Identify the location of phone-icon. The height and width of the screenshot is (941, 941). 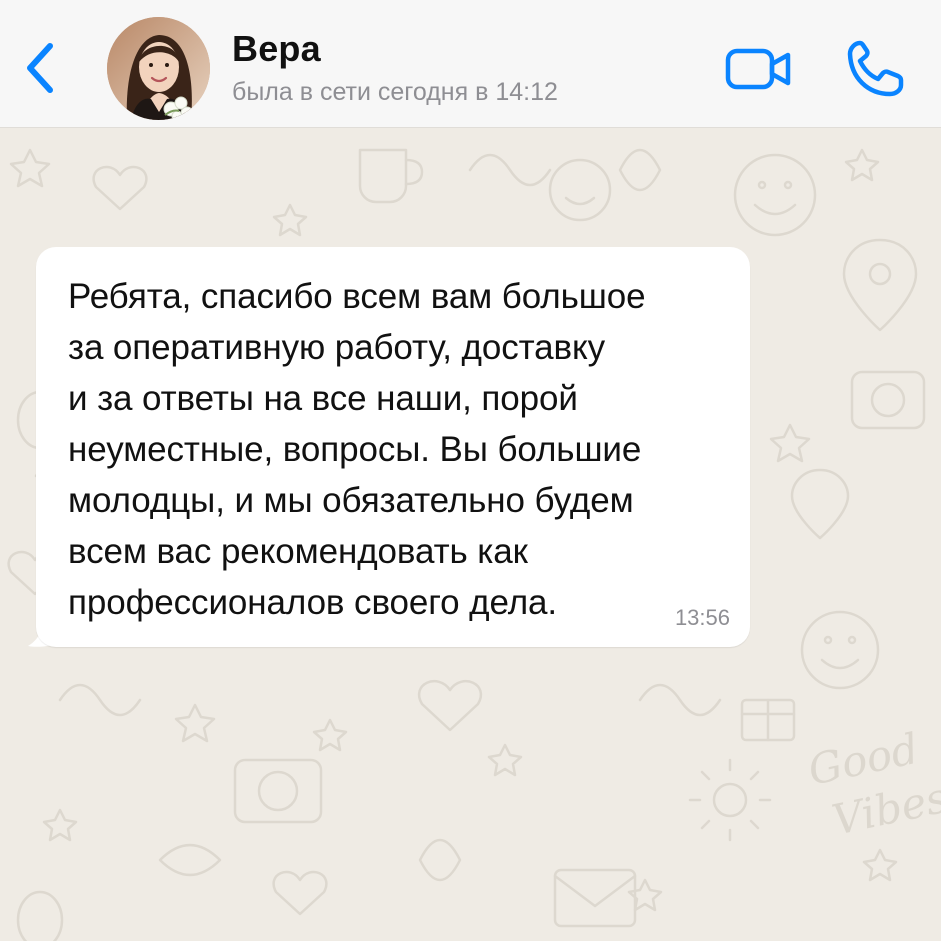
(875, 68).